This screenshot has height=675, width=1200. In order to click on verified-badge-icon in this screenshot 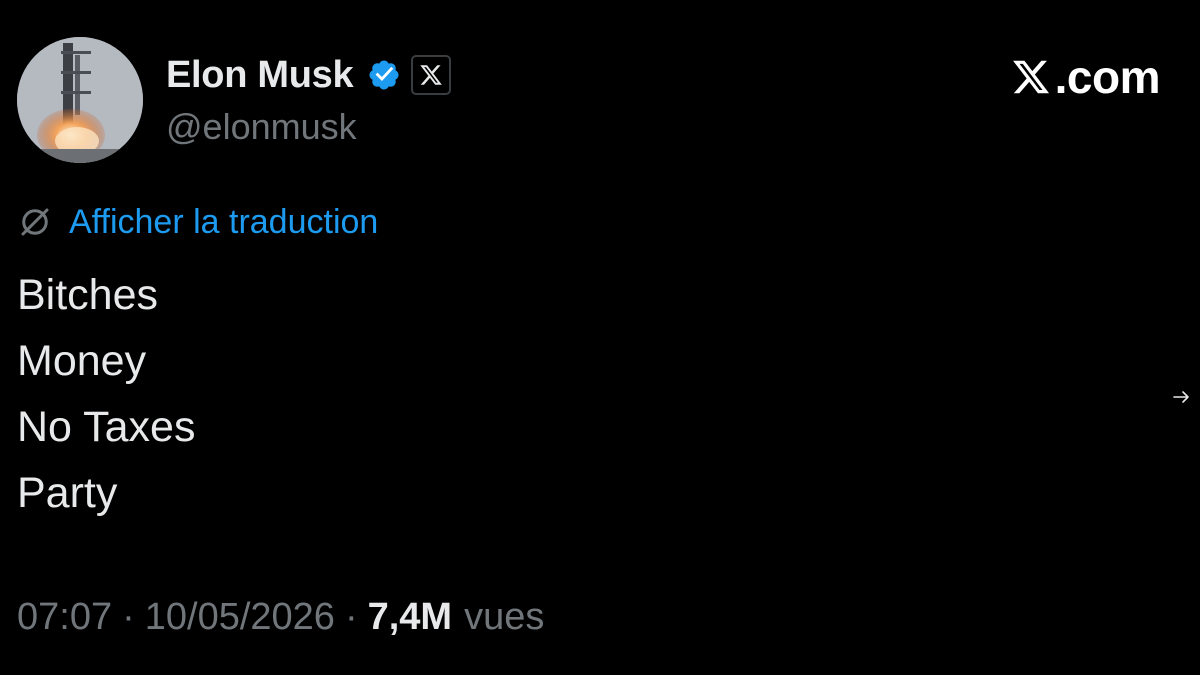, I will do `click(384, 75)`.